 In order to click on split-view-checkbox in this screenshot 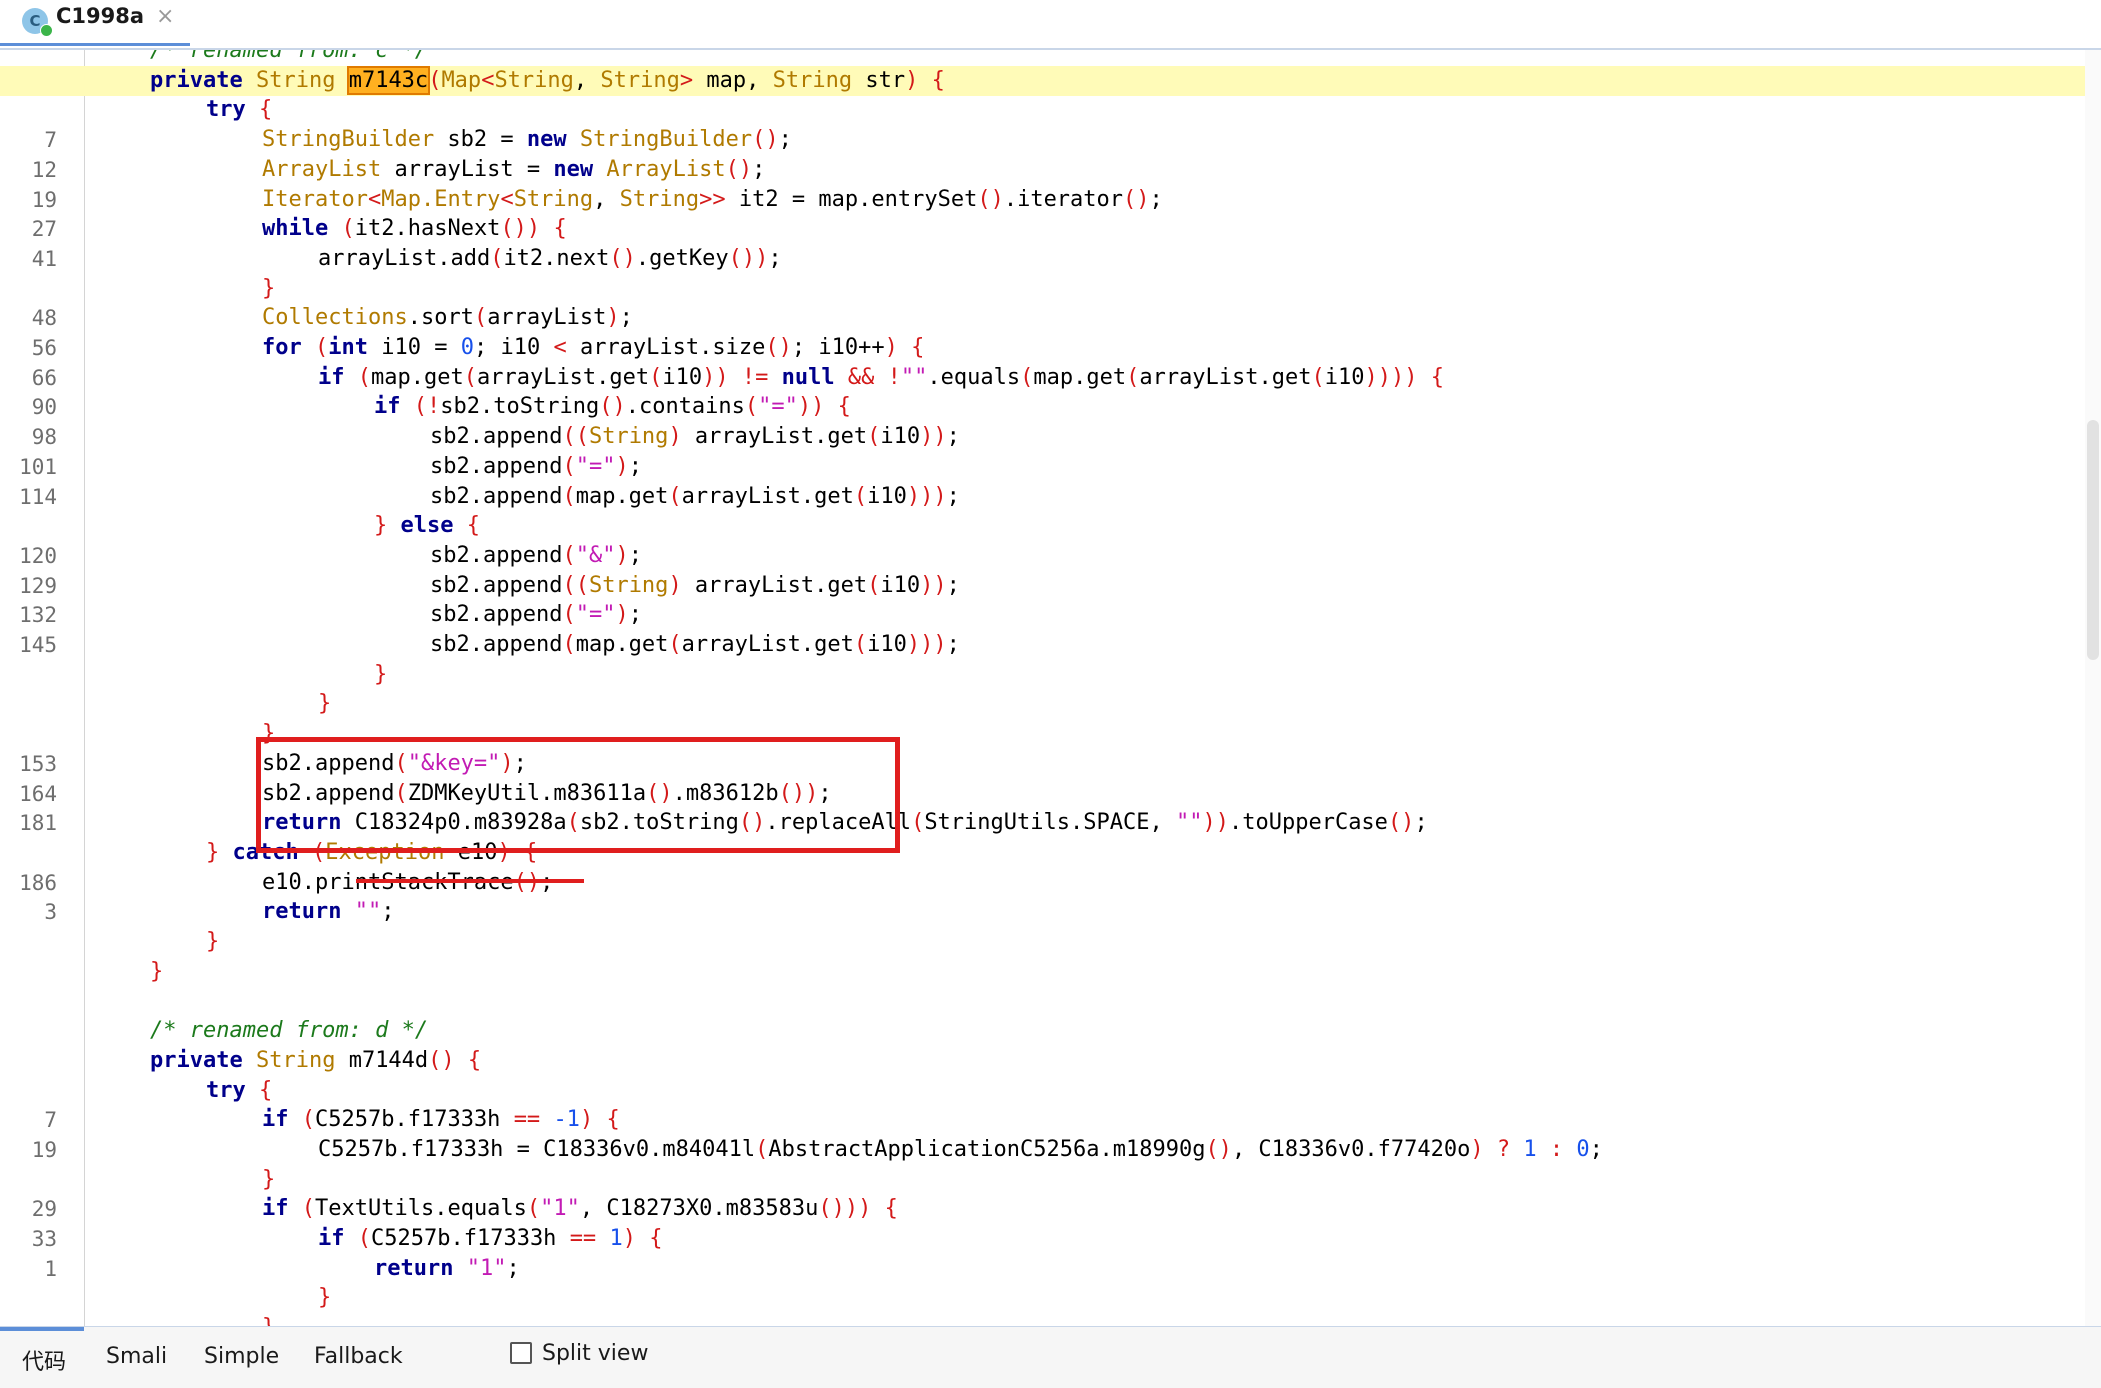, I will do `click(521, 1353)`.